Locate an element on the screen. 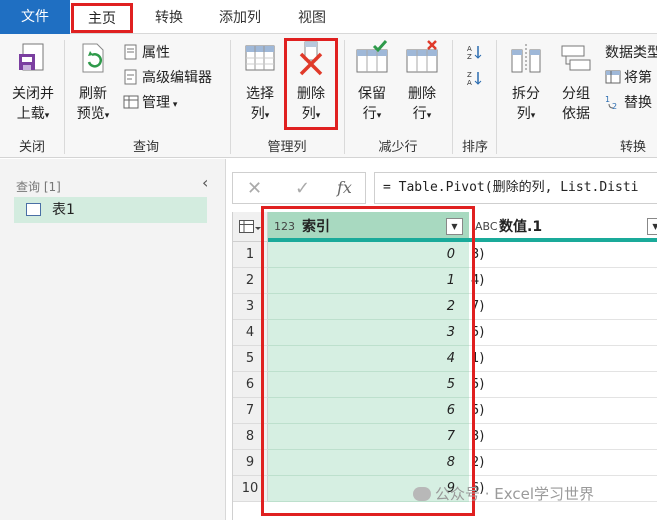 This screenshot has width=657, height=520. sort-ascending-icon: AZ is located at coordinates (474, 52).